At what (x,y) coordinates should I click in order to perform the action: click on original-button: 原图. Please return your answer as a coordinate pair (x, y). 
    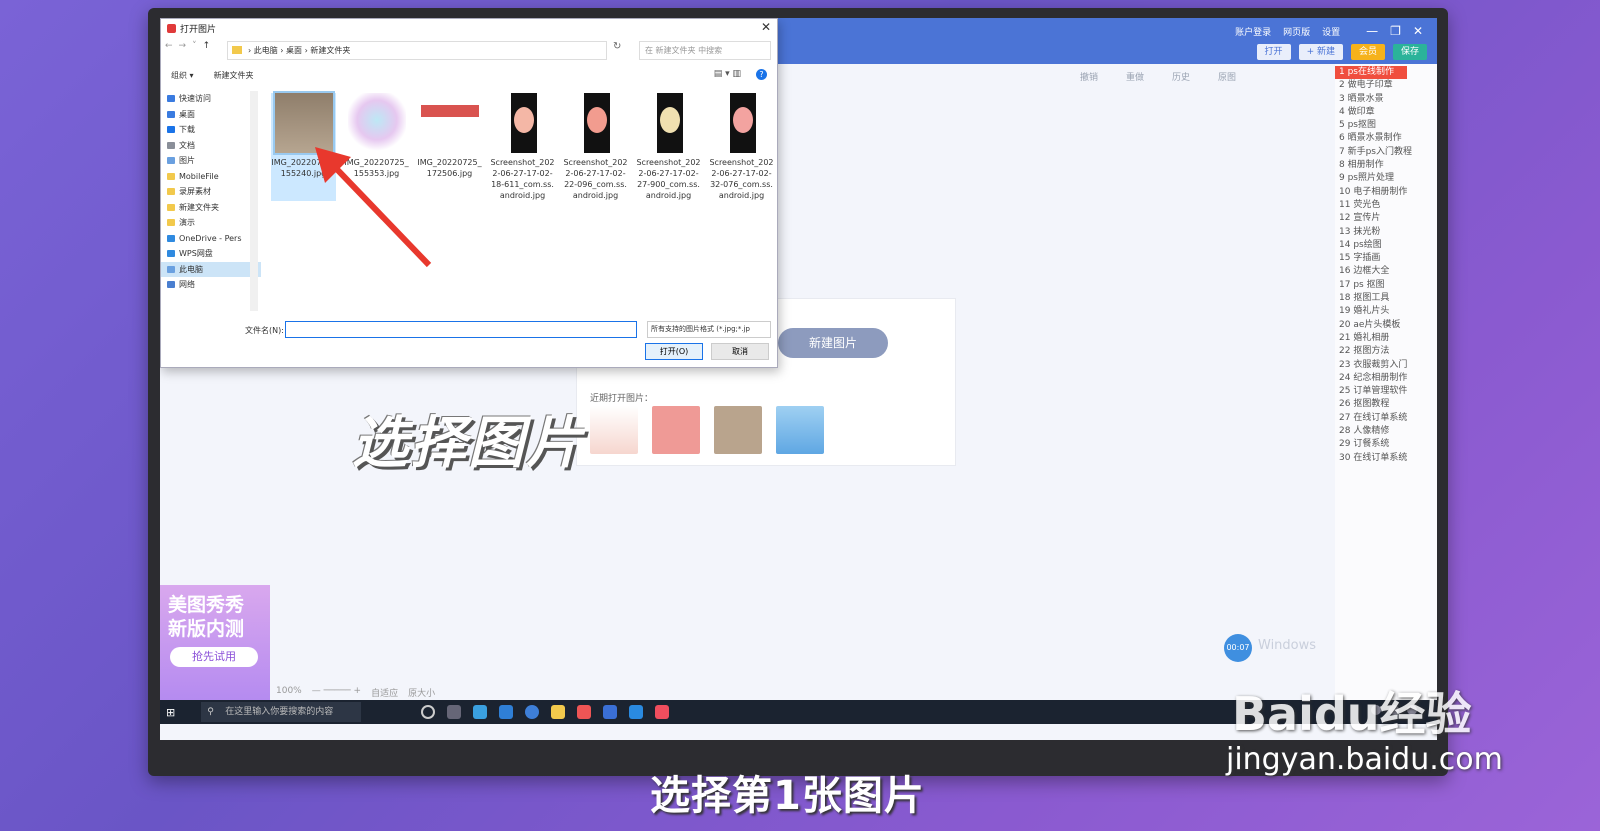
    Looking at the image, I should click on (1227, 76).